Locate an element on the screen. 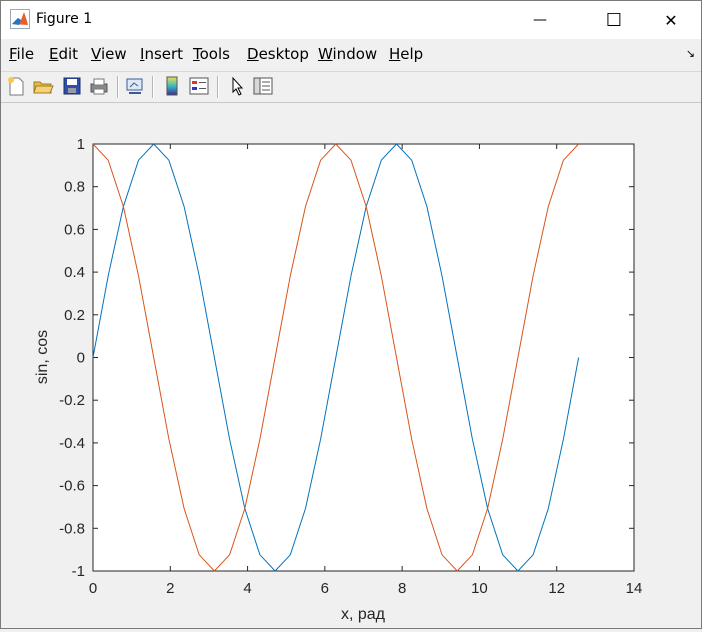  x-tick-label: 8 is located at coordinates (402, 588).